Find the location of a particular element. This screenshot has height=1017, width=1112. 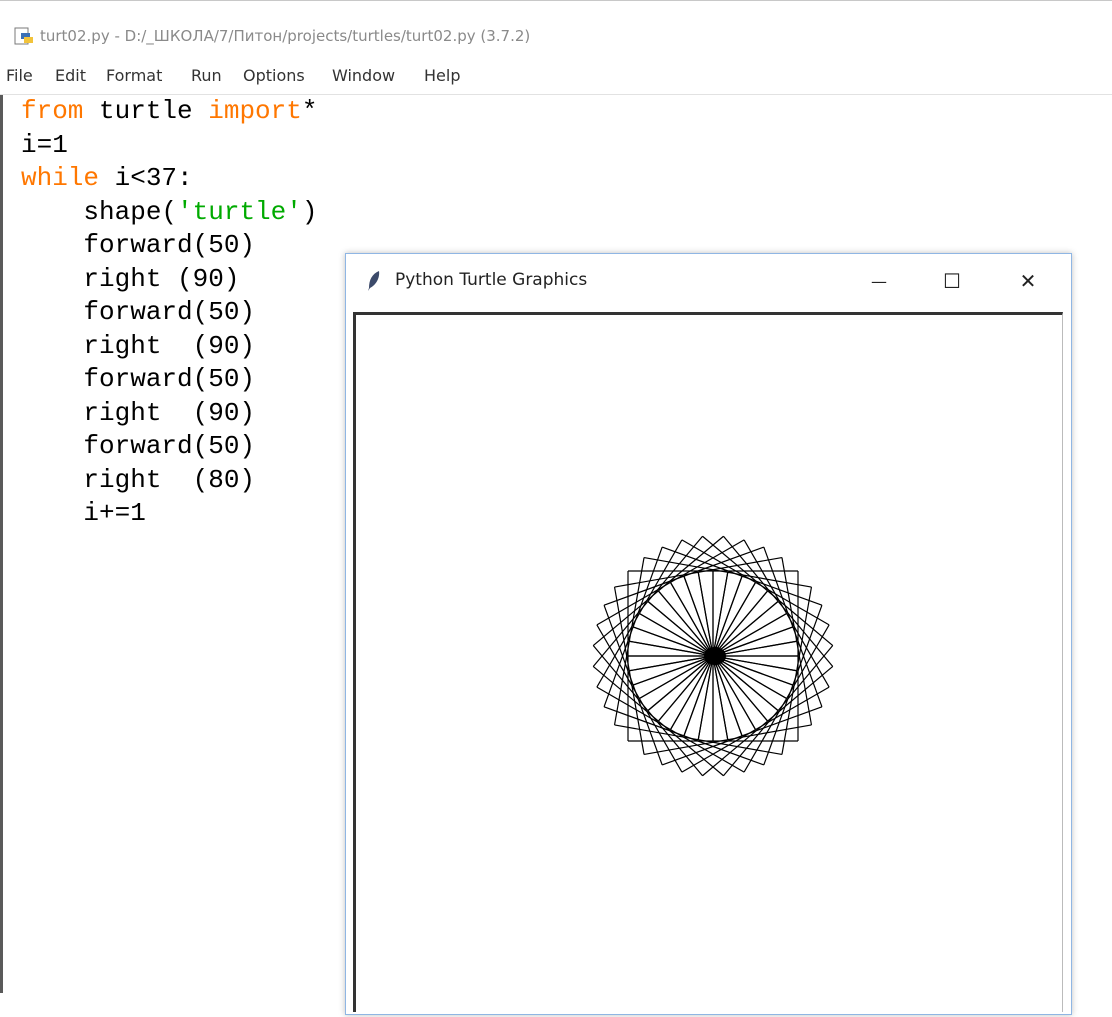

code-line: right (80) is located at coordinates (138, 480).